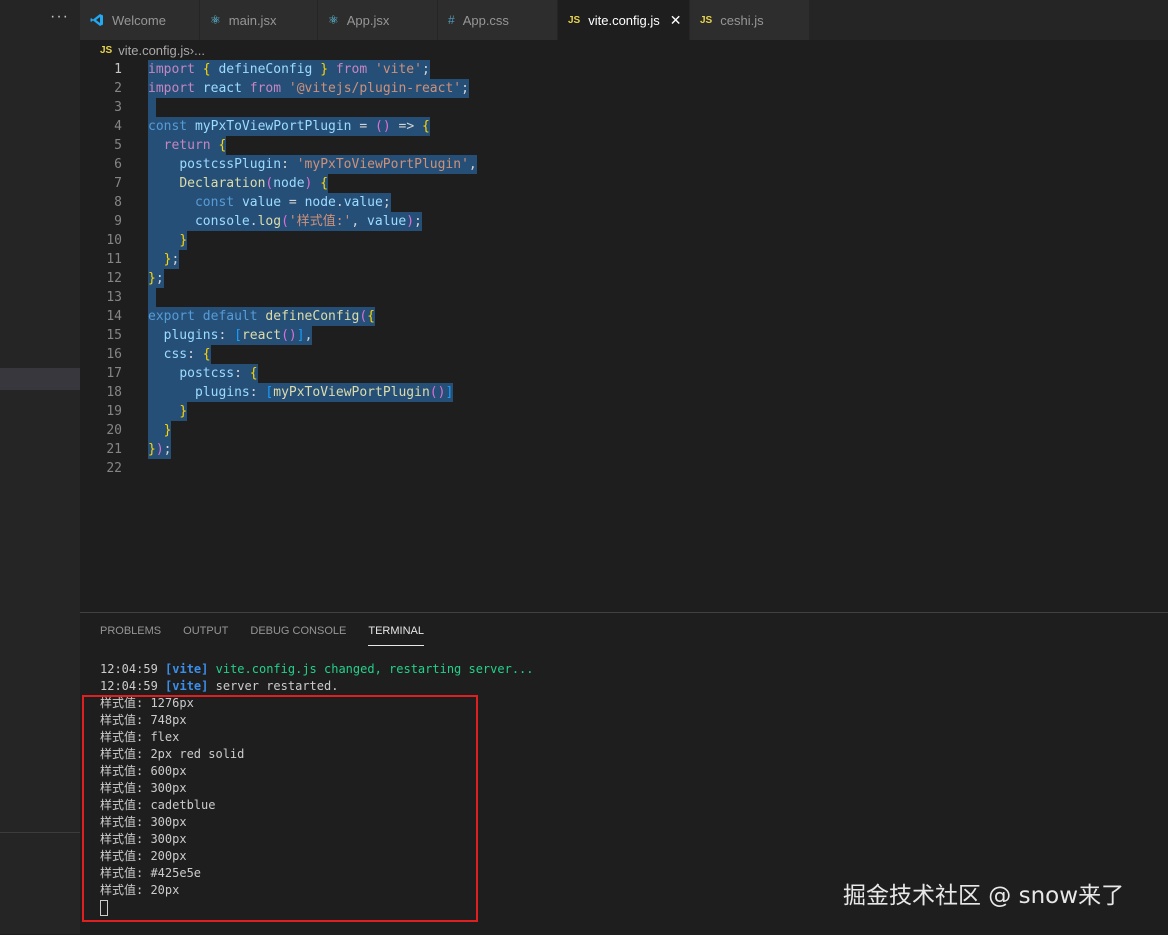  Describe the element at coordinates (114, 449) in the screenshot. I see `line-number: 21` at that location.